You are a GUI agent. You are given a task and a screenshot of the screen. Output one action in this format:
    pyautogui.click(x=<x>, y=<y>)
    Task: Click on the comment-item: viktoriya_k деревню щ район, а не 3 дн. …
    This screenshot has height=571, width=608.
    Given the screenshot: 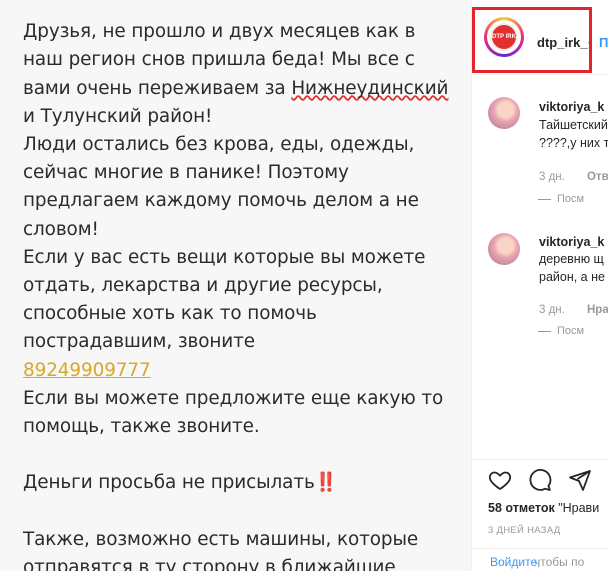 What is the action you would take?
    pyautogui.click(x=540, y=289)
    